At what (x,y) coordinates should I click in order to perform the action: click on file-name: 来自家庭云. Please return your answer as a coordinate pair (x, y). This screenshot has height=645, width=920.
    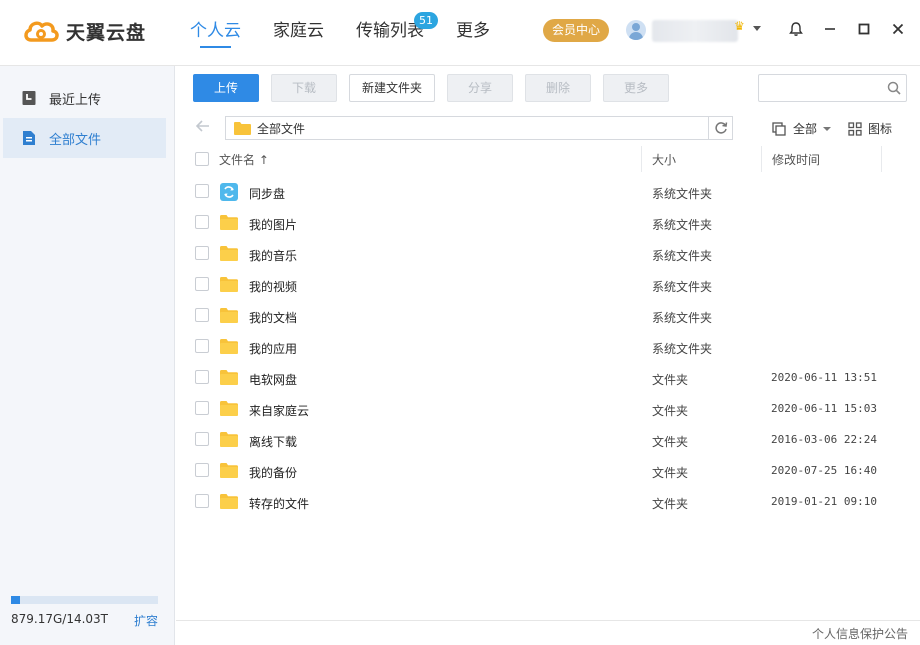
    Looking at the image, I should click on (279, 410).